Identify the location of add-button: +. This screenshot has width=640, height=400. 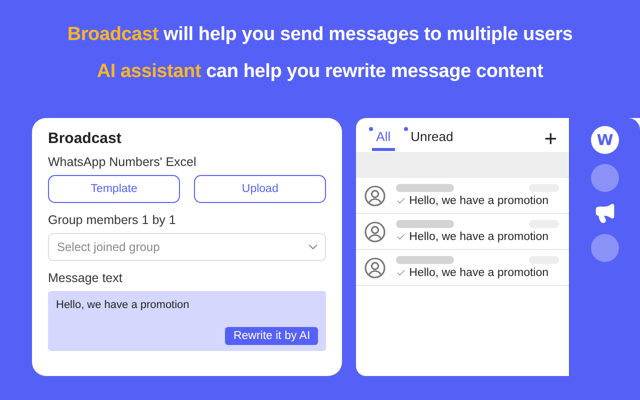
(551, 139).